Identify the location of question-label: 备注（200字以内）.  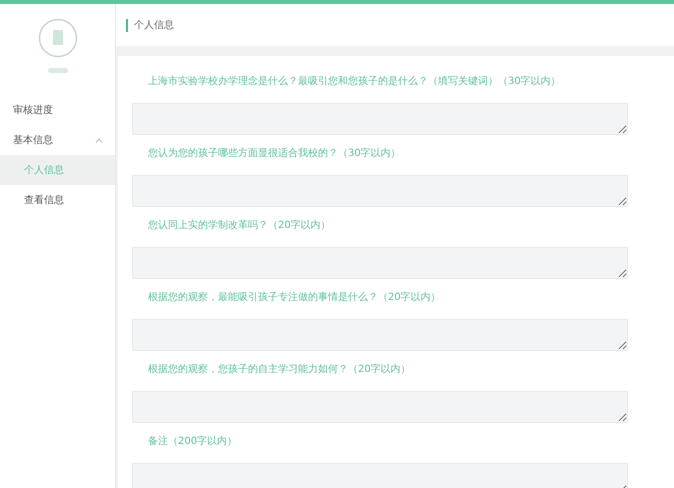
(192, 441).